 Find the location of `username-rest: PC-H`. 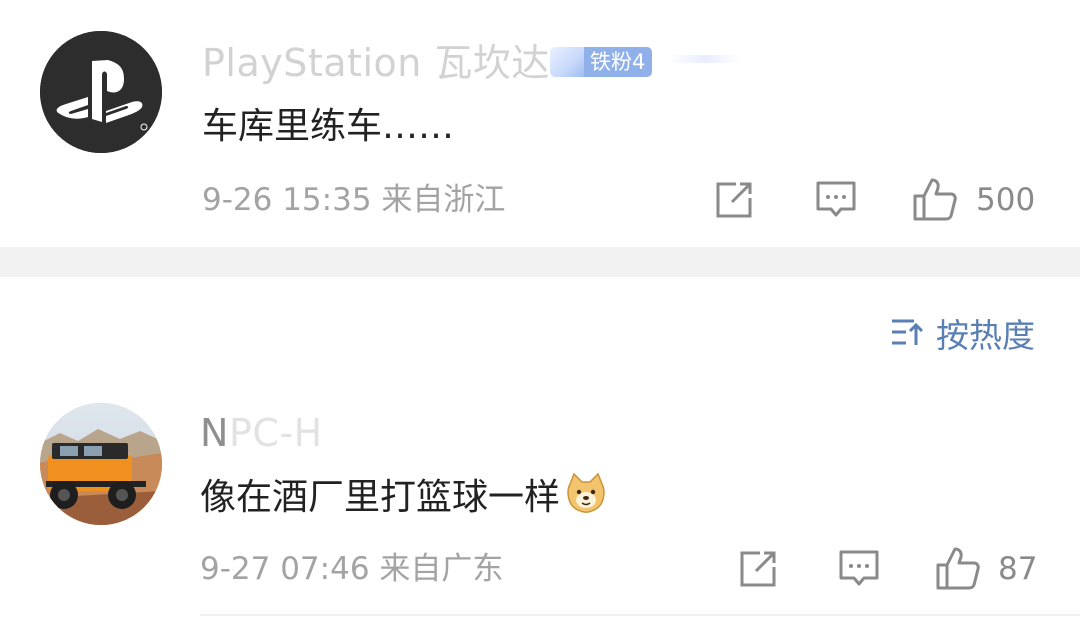

username-rest: PC-H is located at coordinates (275, 433).